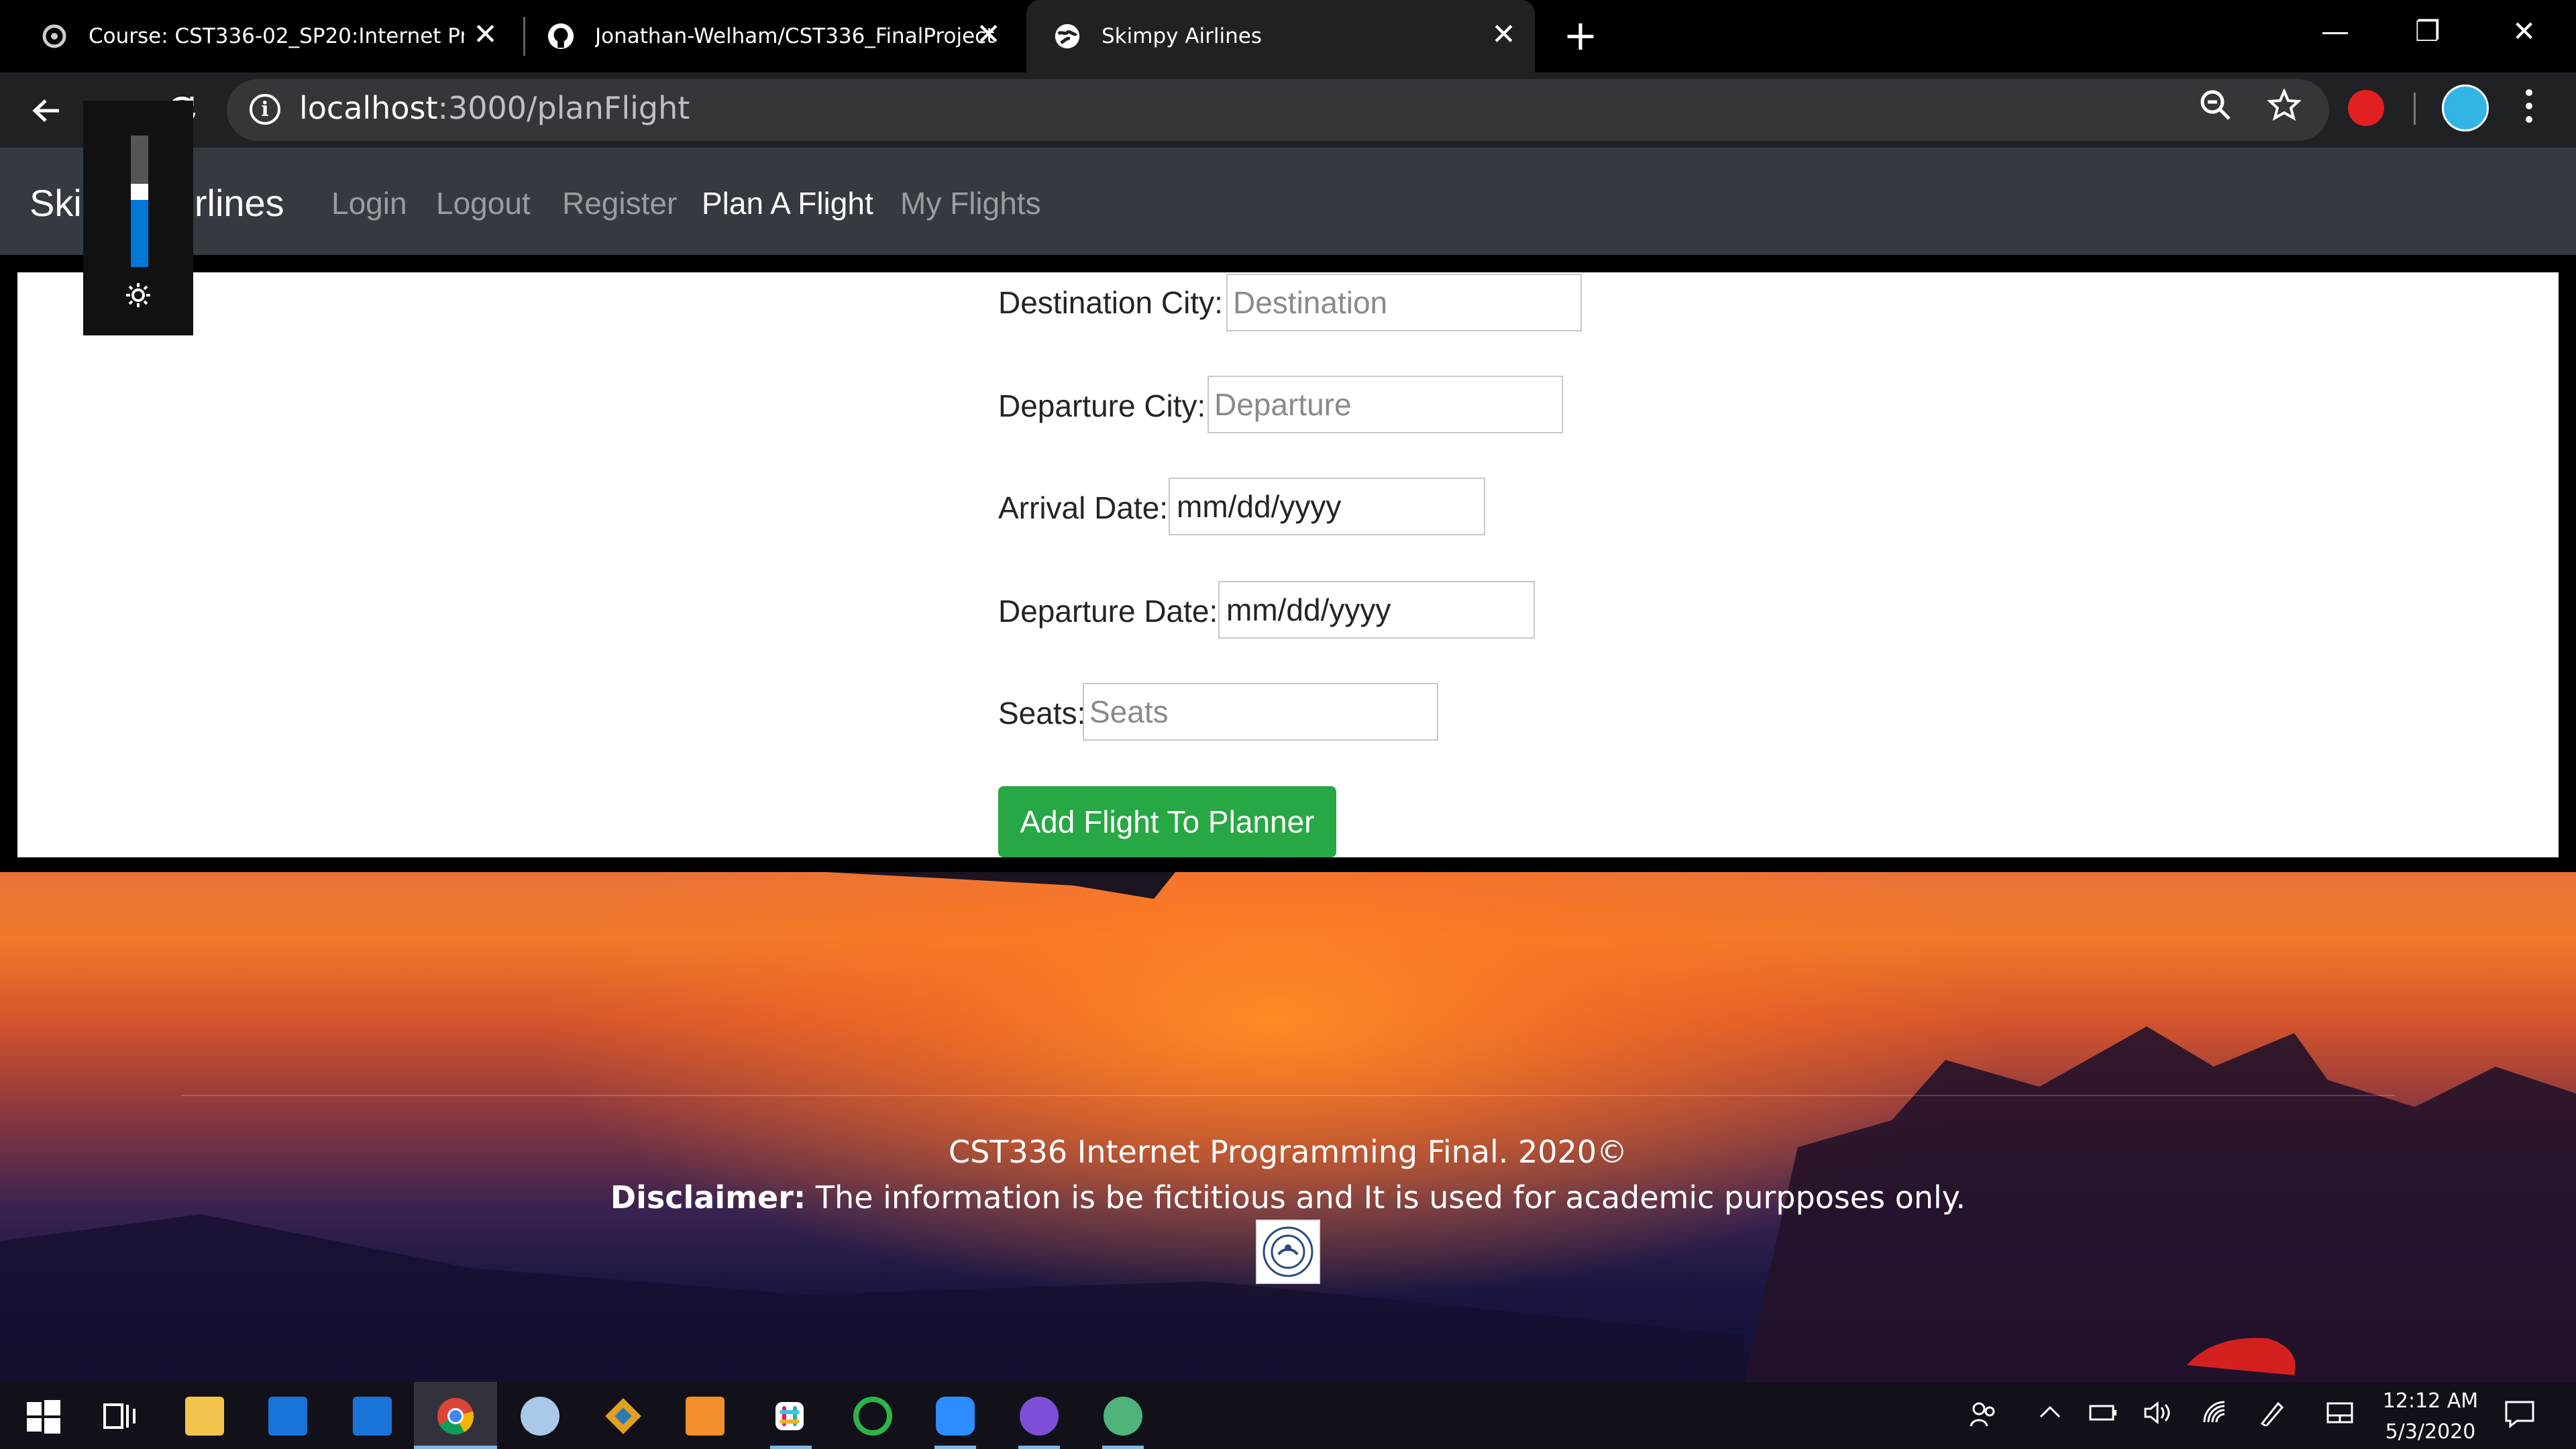  I want to click on calendar-icon, so click(372, 1416).